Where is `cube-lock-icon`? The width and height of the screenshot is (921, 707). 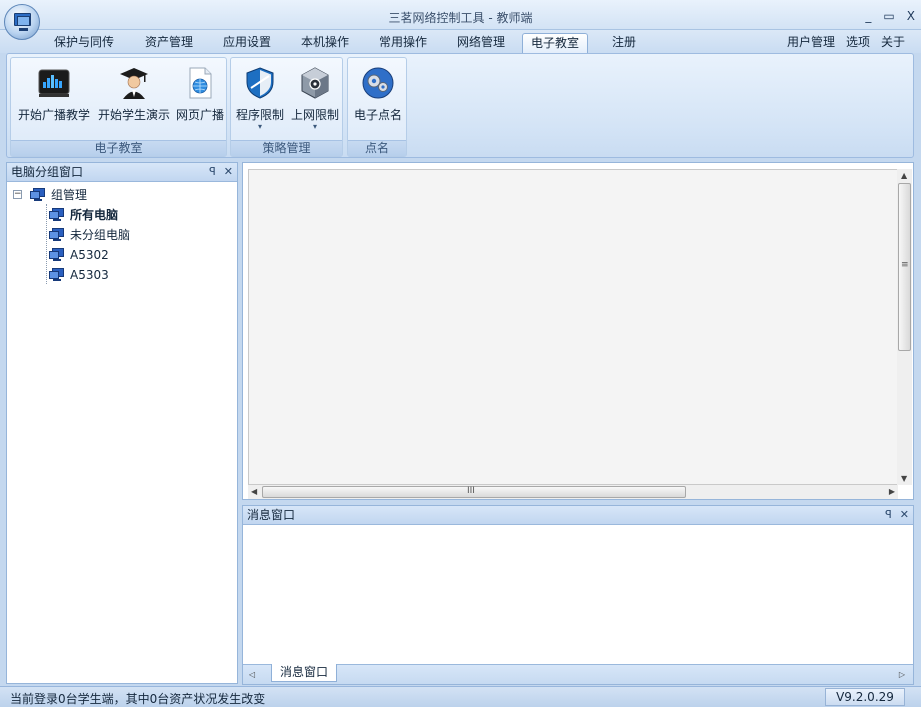
cube-lock-icon is located at coordinates (315, 83).